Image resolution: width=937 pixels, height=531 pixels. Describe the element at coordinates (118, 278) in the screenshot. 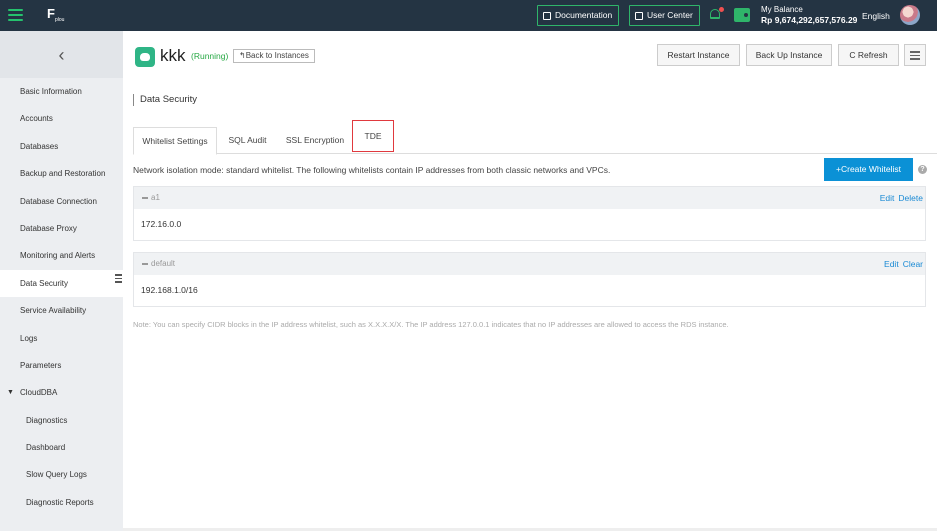

I see `list-collapse-icon` at that location.